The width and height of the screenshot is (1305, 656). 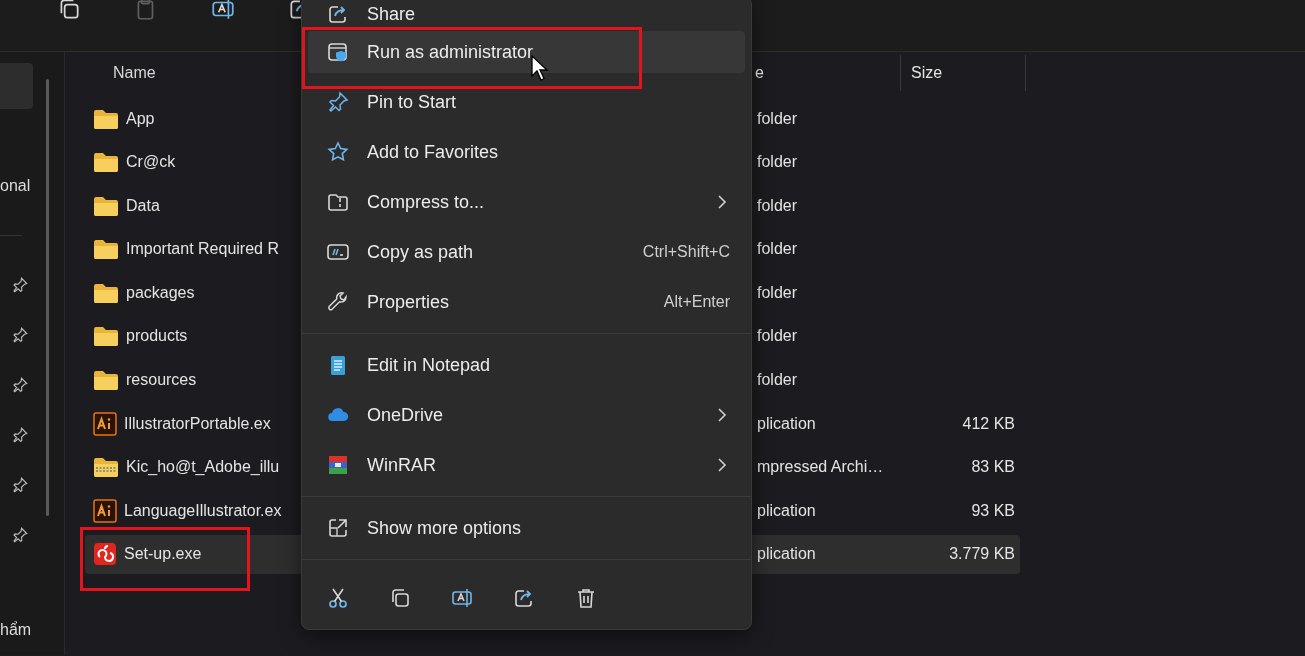 I want to click on file-name: Set-up.exe, so click(x=163, y=554).